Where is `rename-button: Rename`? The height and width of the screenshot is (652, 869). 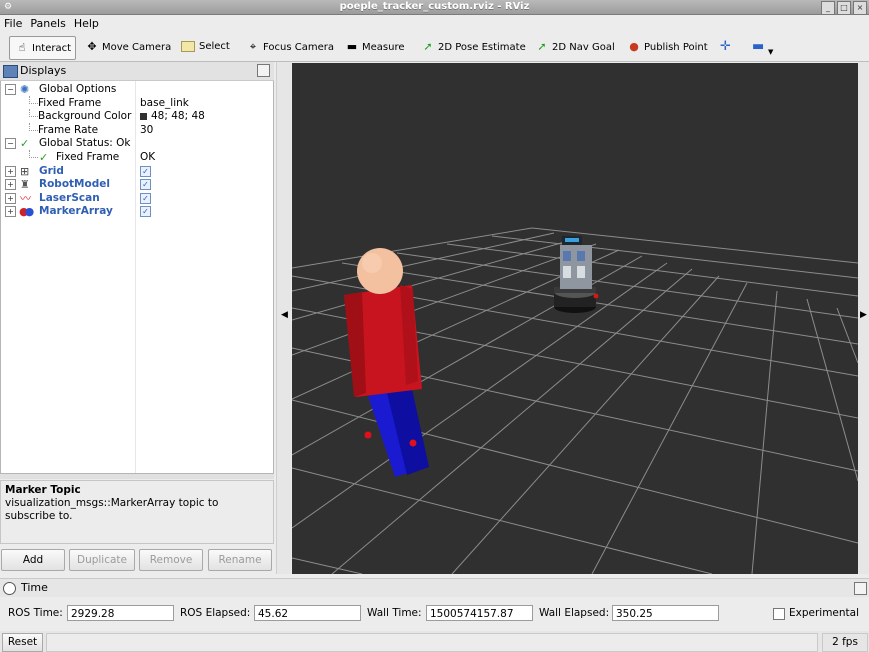
rename-button: Rename is located at coordinates (240, 560).